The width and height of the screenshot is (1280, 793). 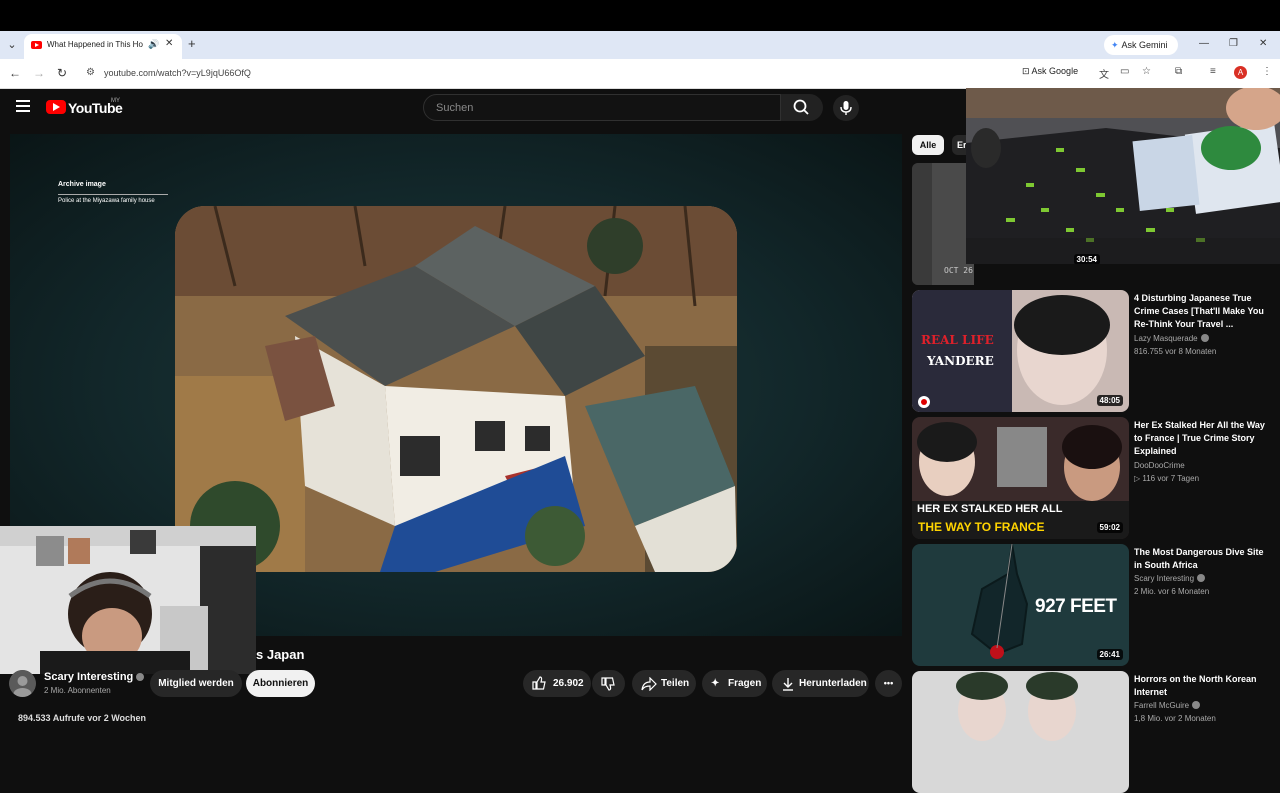 What do you see at coordinates (113, 194) in the screenshot?
I see `archive-divider` at bounding box center [113, 194].